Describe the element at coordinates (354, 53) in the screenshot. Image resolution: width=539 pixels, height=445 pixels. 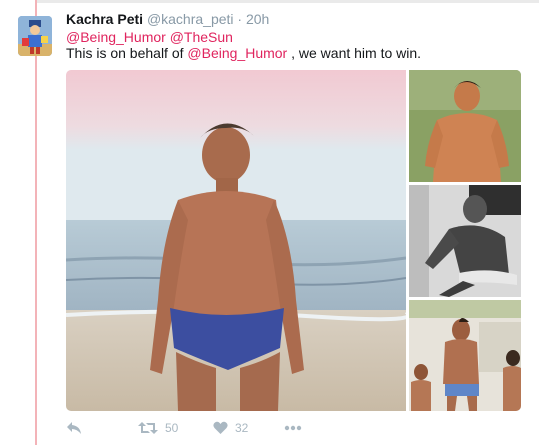
I see `tweet-text-part: , we want him to win.` at that location.